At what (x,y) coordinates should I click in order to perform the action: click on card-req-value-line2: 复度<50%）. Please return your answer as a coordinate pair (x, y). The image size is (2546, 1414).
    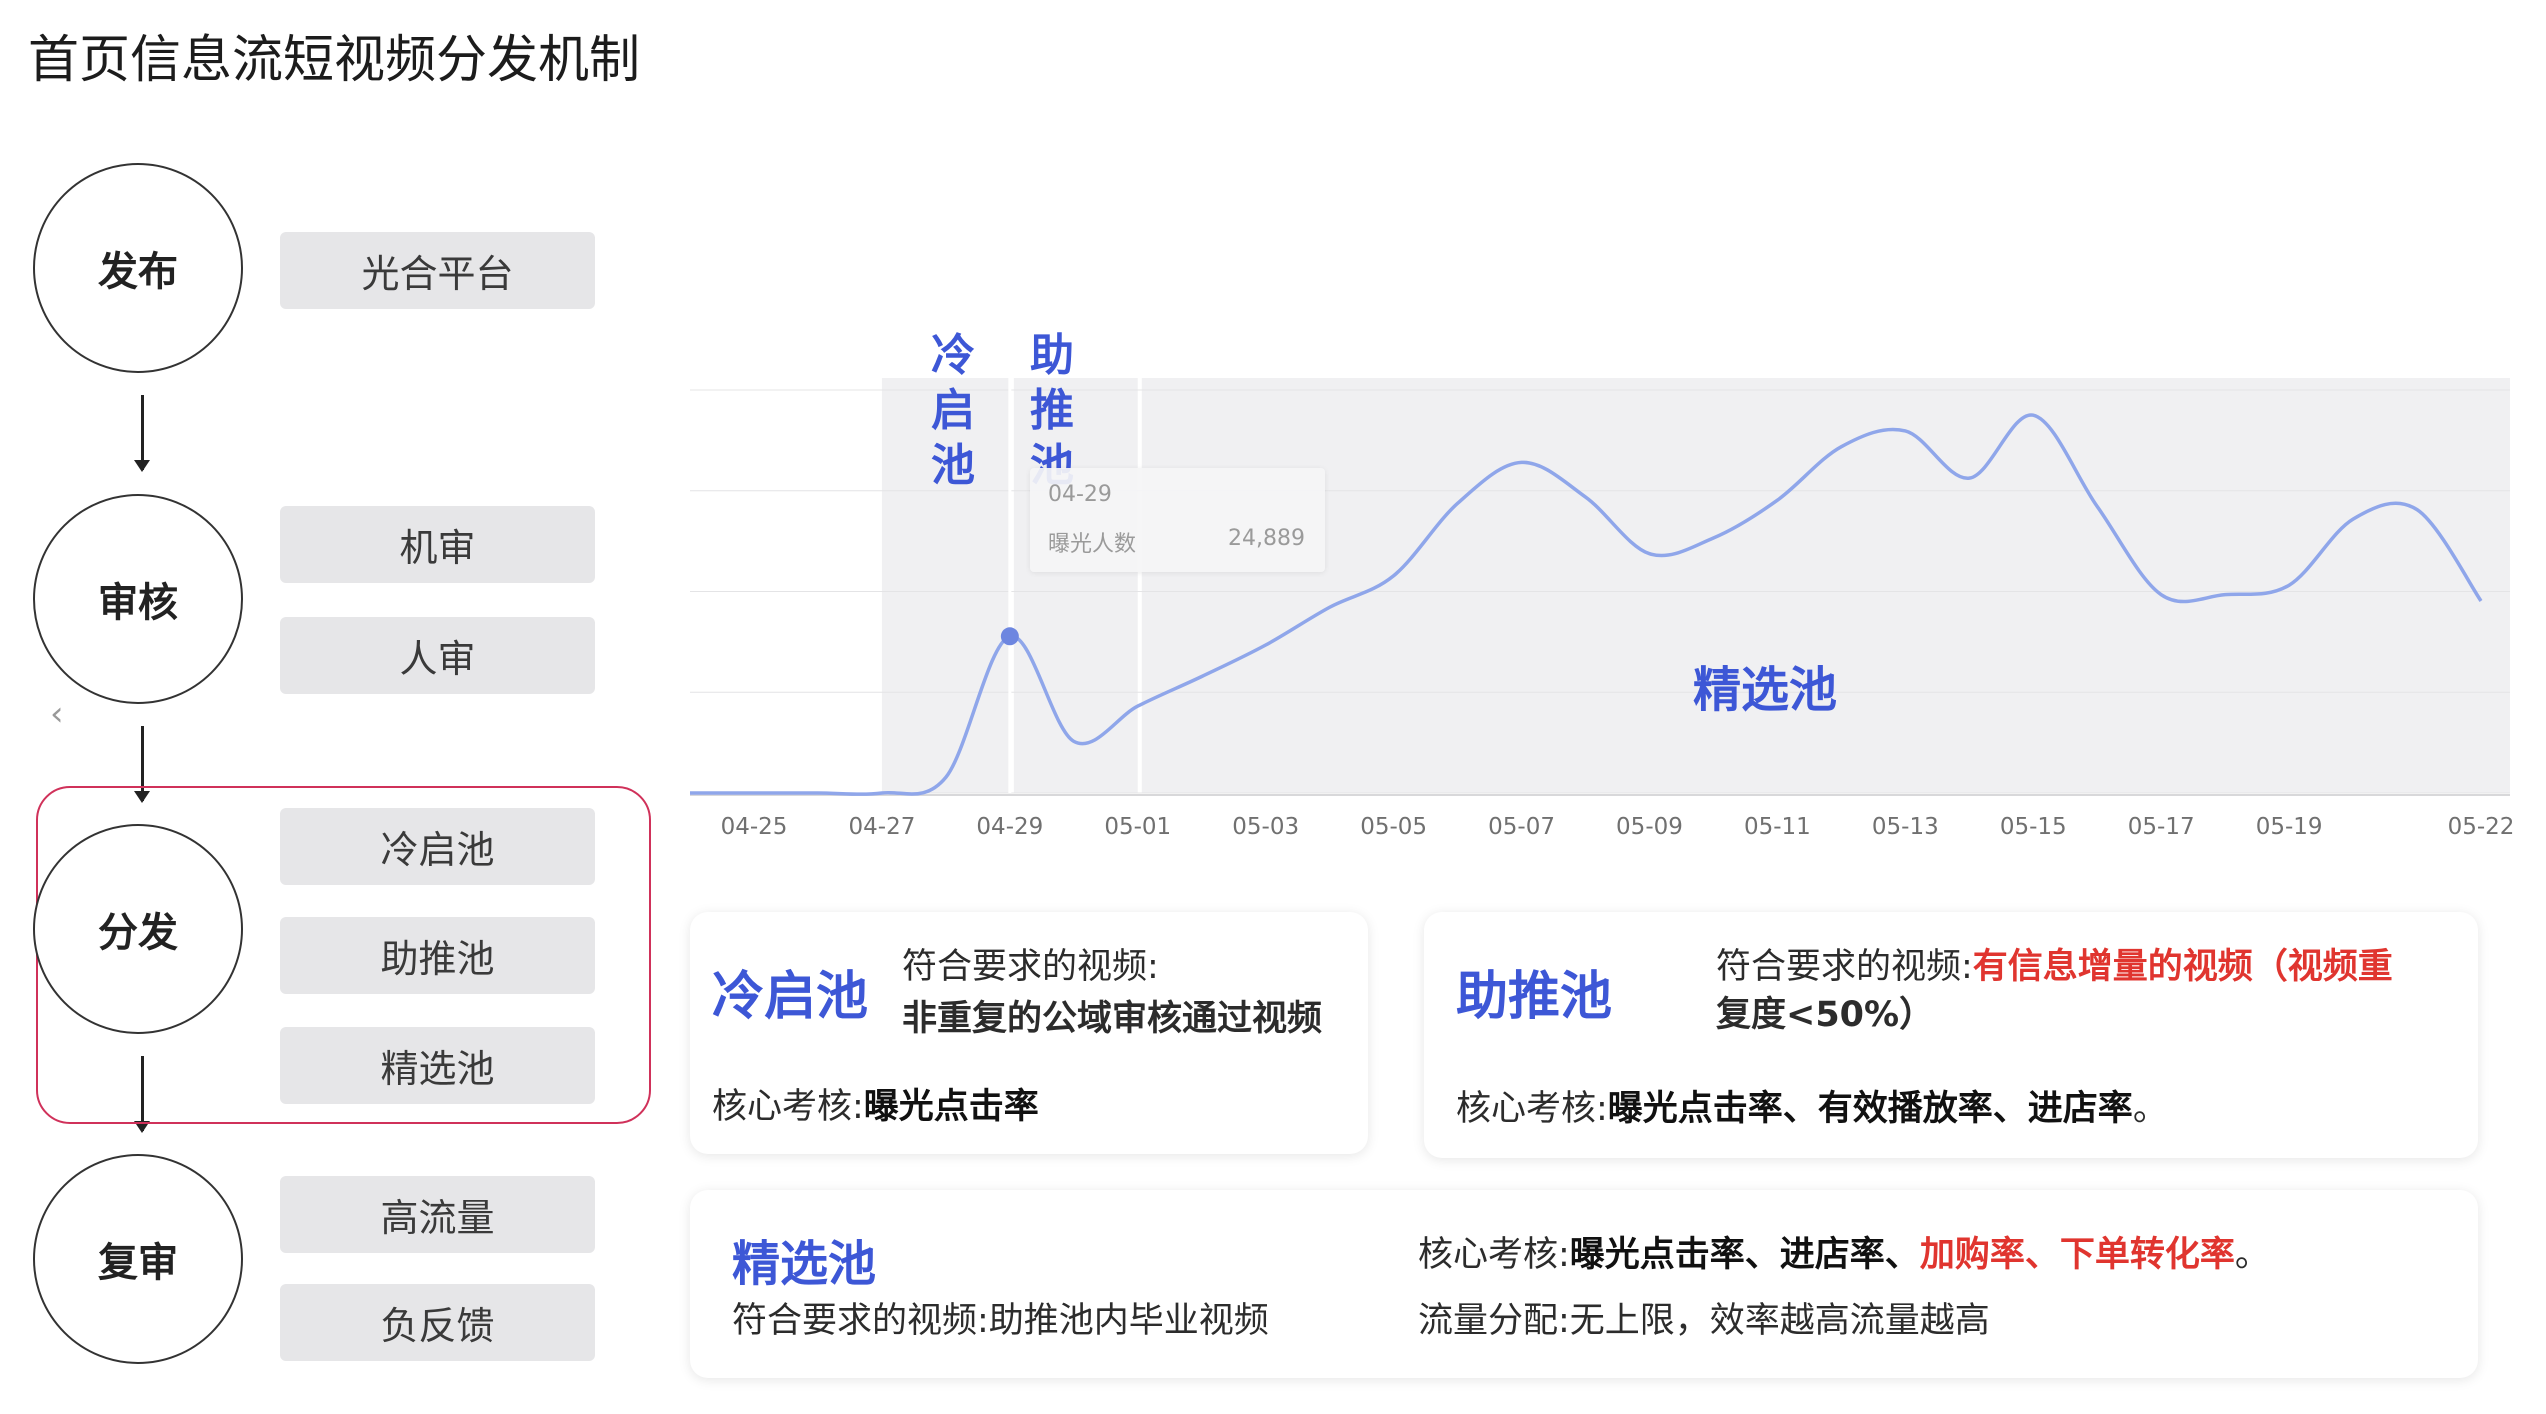
    Looking at the image, I should click on (1825, 1015).